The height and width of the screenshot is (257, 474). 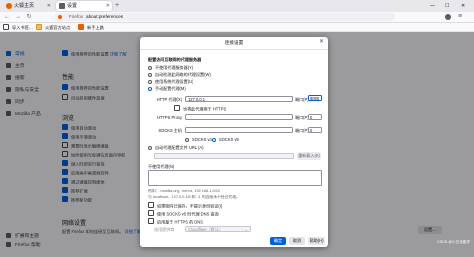 I want to click on http-proxy-input: 127.0.0.1, so click(x=239, y=99).